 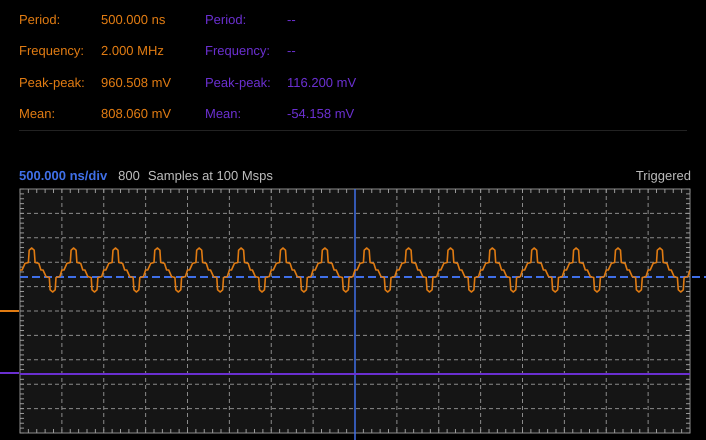 What do you see at coordinates (322, 83) in the screenshot?
I see `measurement-value: 116.200 mV` at bounding box center [322, 83].